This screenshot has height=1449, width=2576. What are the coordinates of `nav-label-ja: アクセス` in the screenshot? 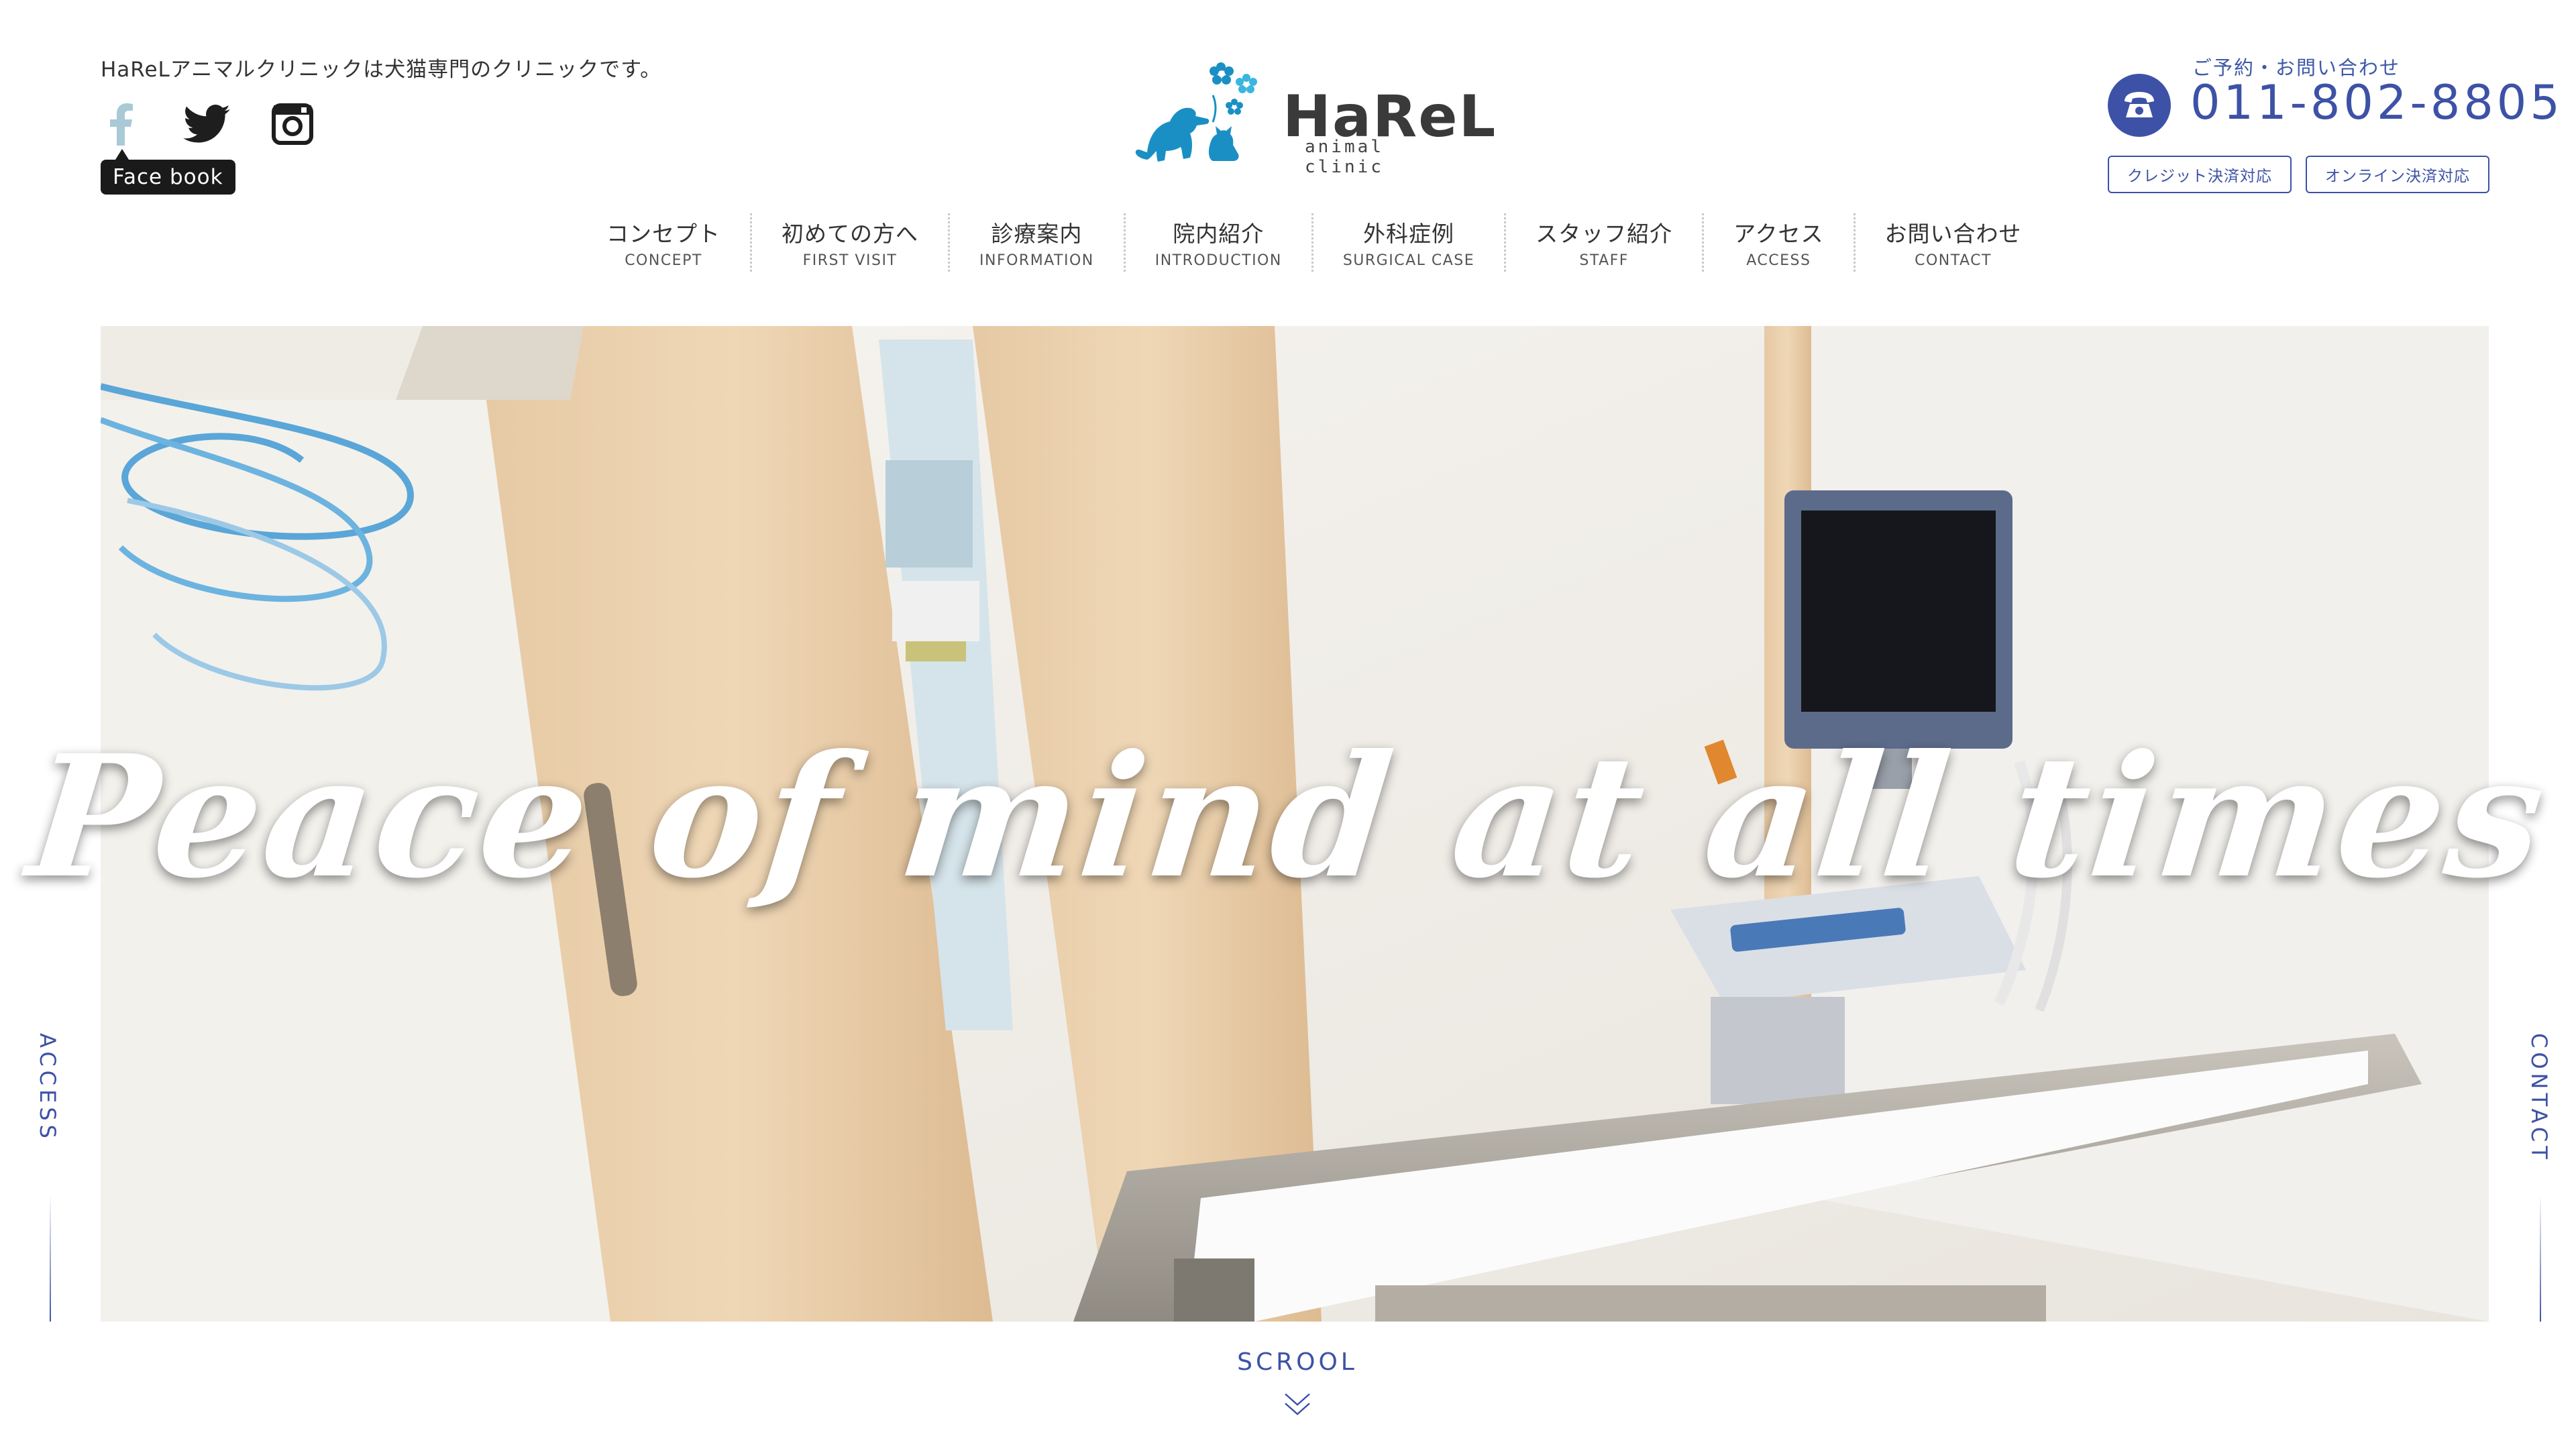 It's located at (1778, 234).